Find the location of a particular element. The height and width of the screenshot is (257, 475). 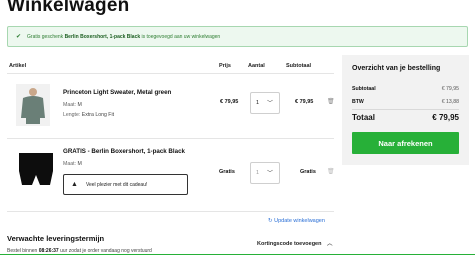

page-title: Winkelwagen is located at coordinates (68, 8).